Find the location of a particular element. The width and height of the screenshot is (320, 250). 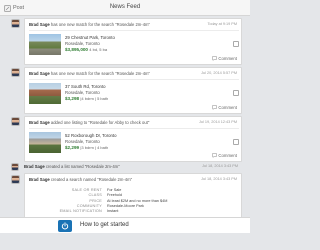

top-bar: Post News Feed is located at coordinates (125, 8).